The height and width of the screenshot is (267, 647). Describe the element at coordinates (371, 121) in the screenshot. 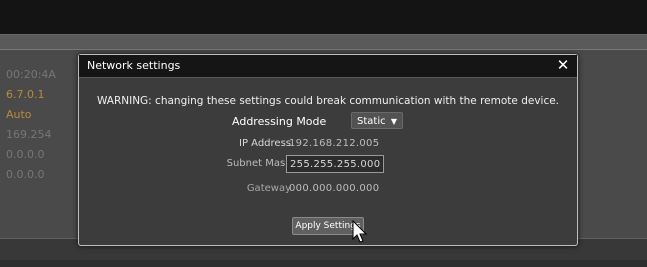

I see `addressing-mode-value: Static` at that location.